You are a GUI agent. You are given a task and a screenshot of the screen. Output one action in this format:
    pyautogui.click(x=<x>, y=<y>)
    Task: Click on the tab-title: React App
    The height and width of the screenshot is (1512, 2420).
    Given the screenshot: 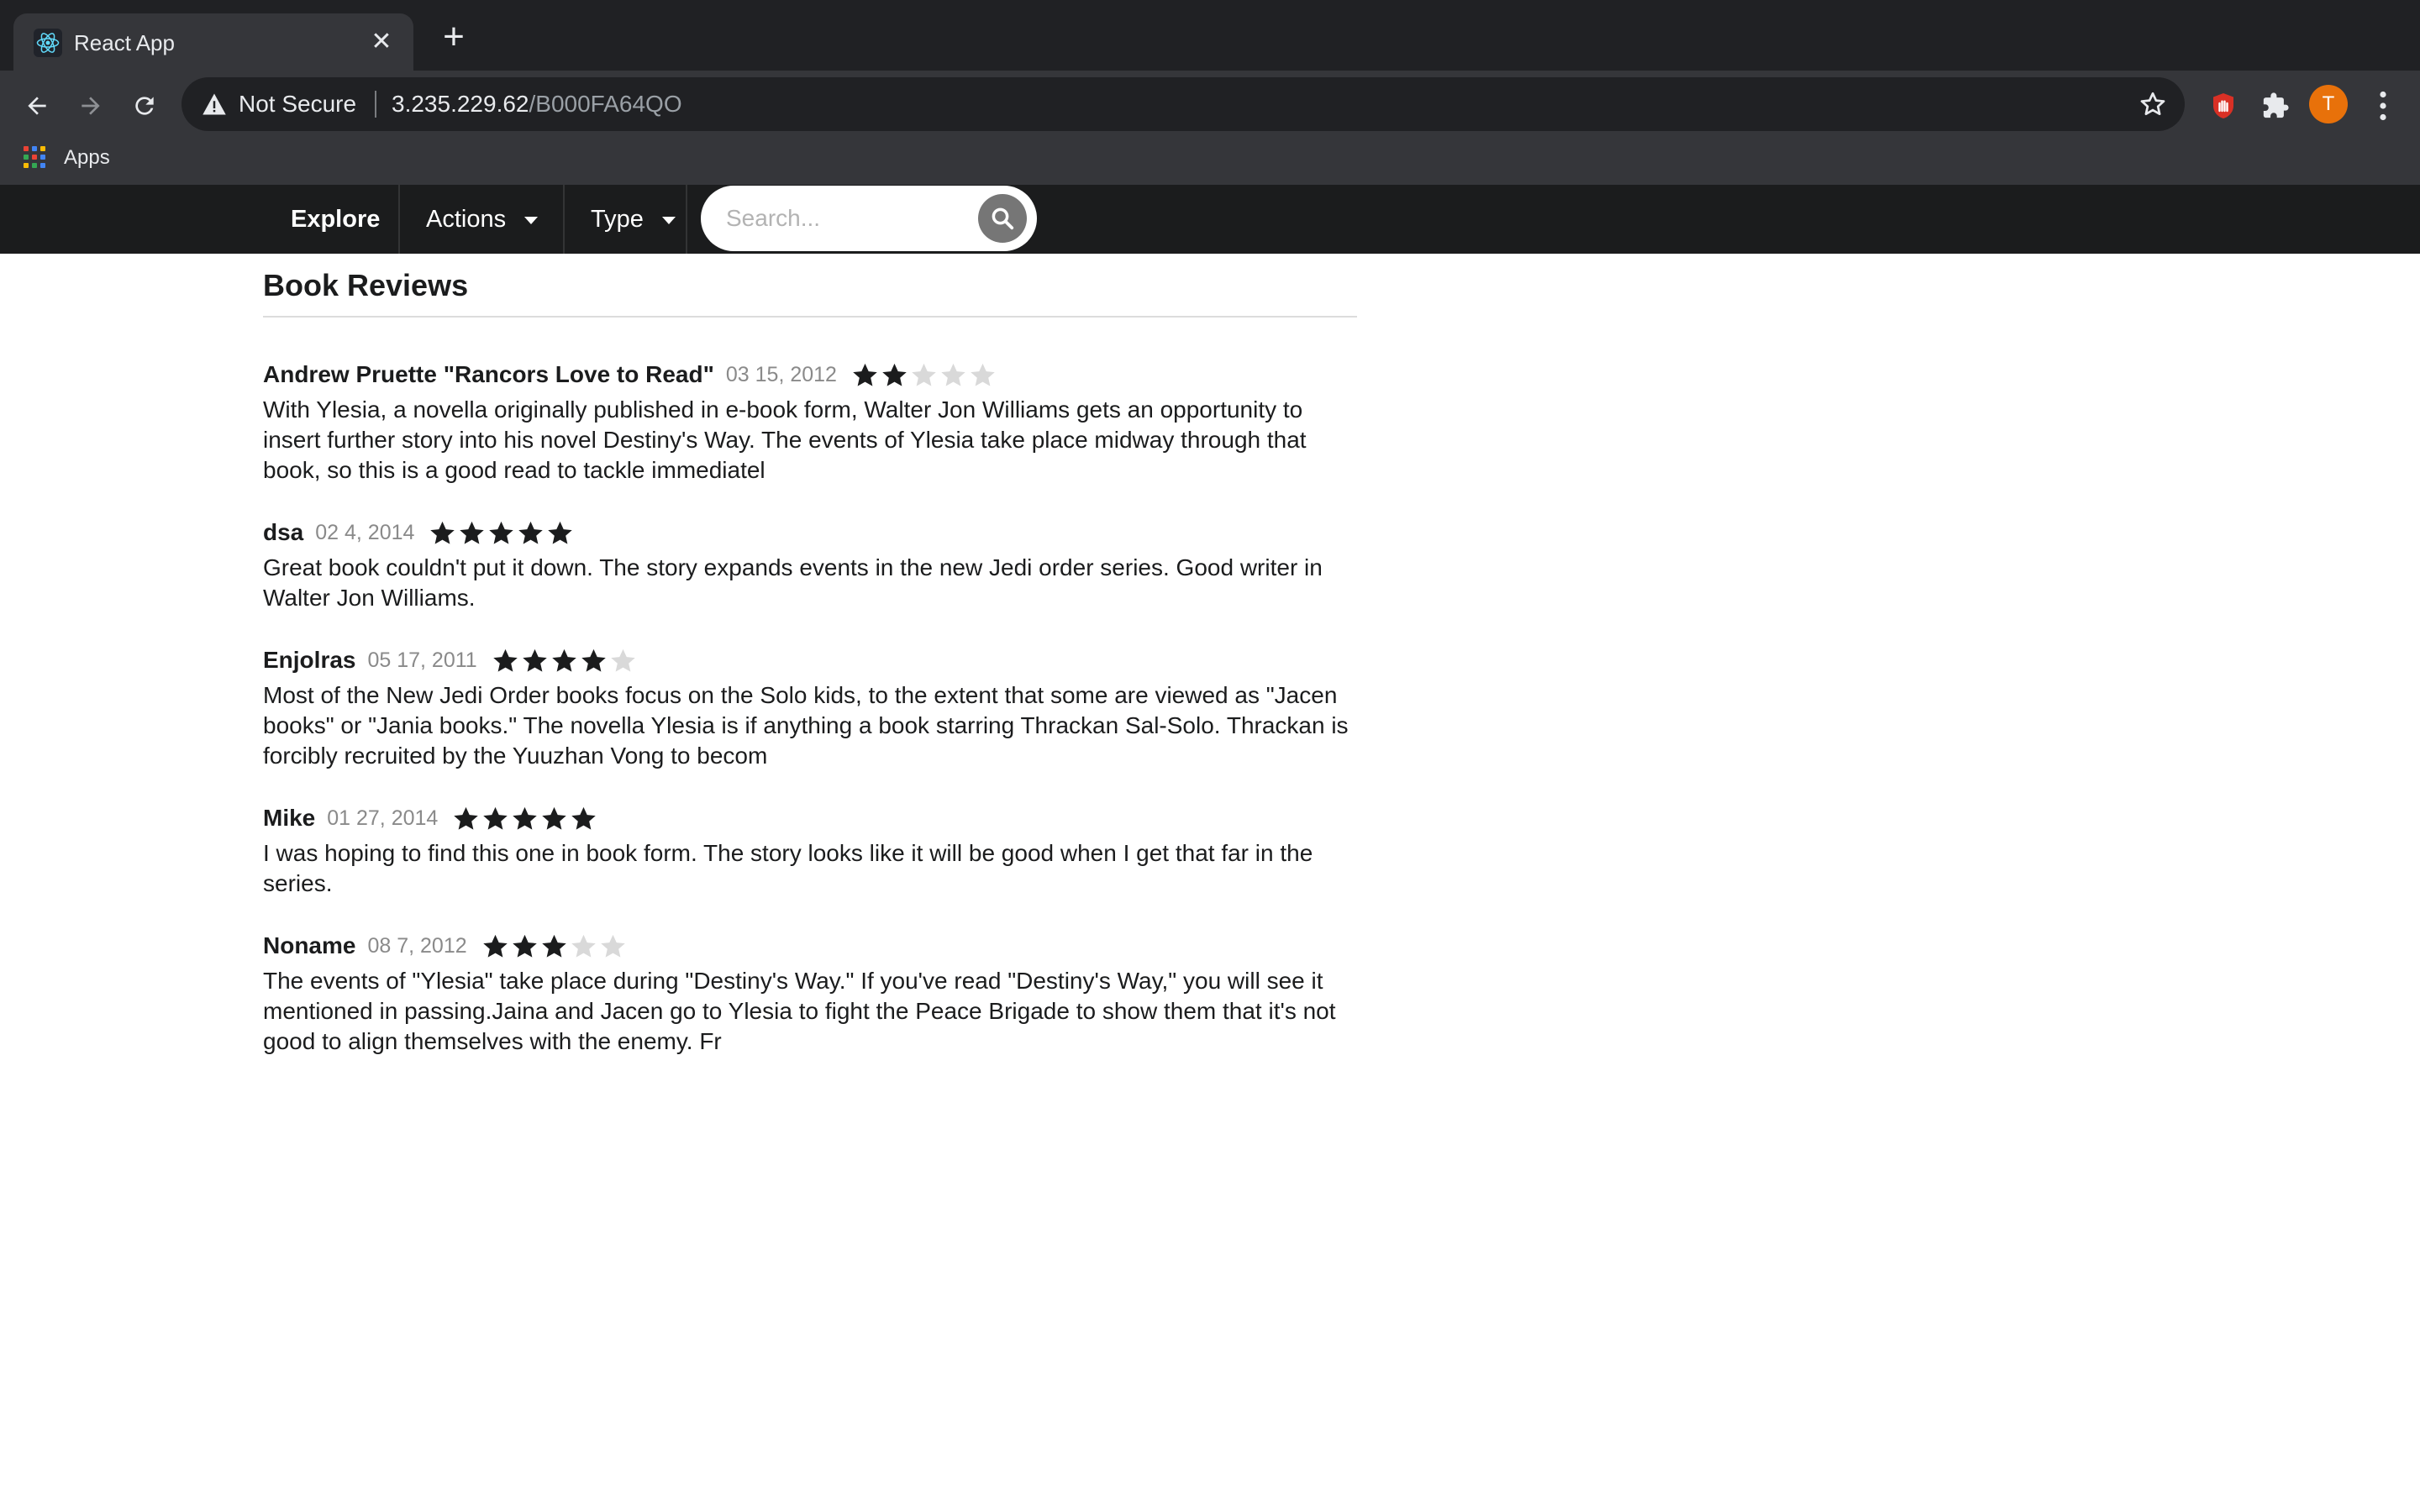 What is the action you would take?
    pyautogui.click(x=124, y=42)
    